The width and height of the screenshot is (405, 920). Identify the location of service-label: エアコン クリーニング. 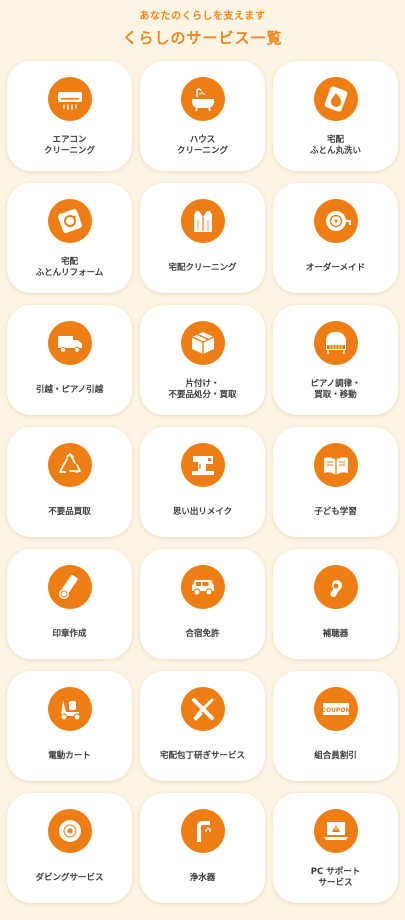
(69, 145).